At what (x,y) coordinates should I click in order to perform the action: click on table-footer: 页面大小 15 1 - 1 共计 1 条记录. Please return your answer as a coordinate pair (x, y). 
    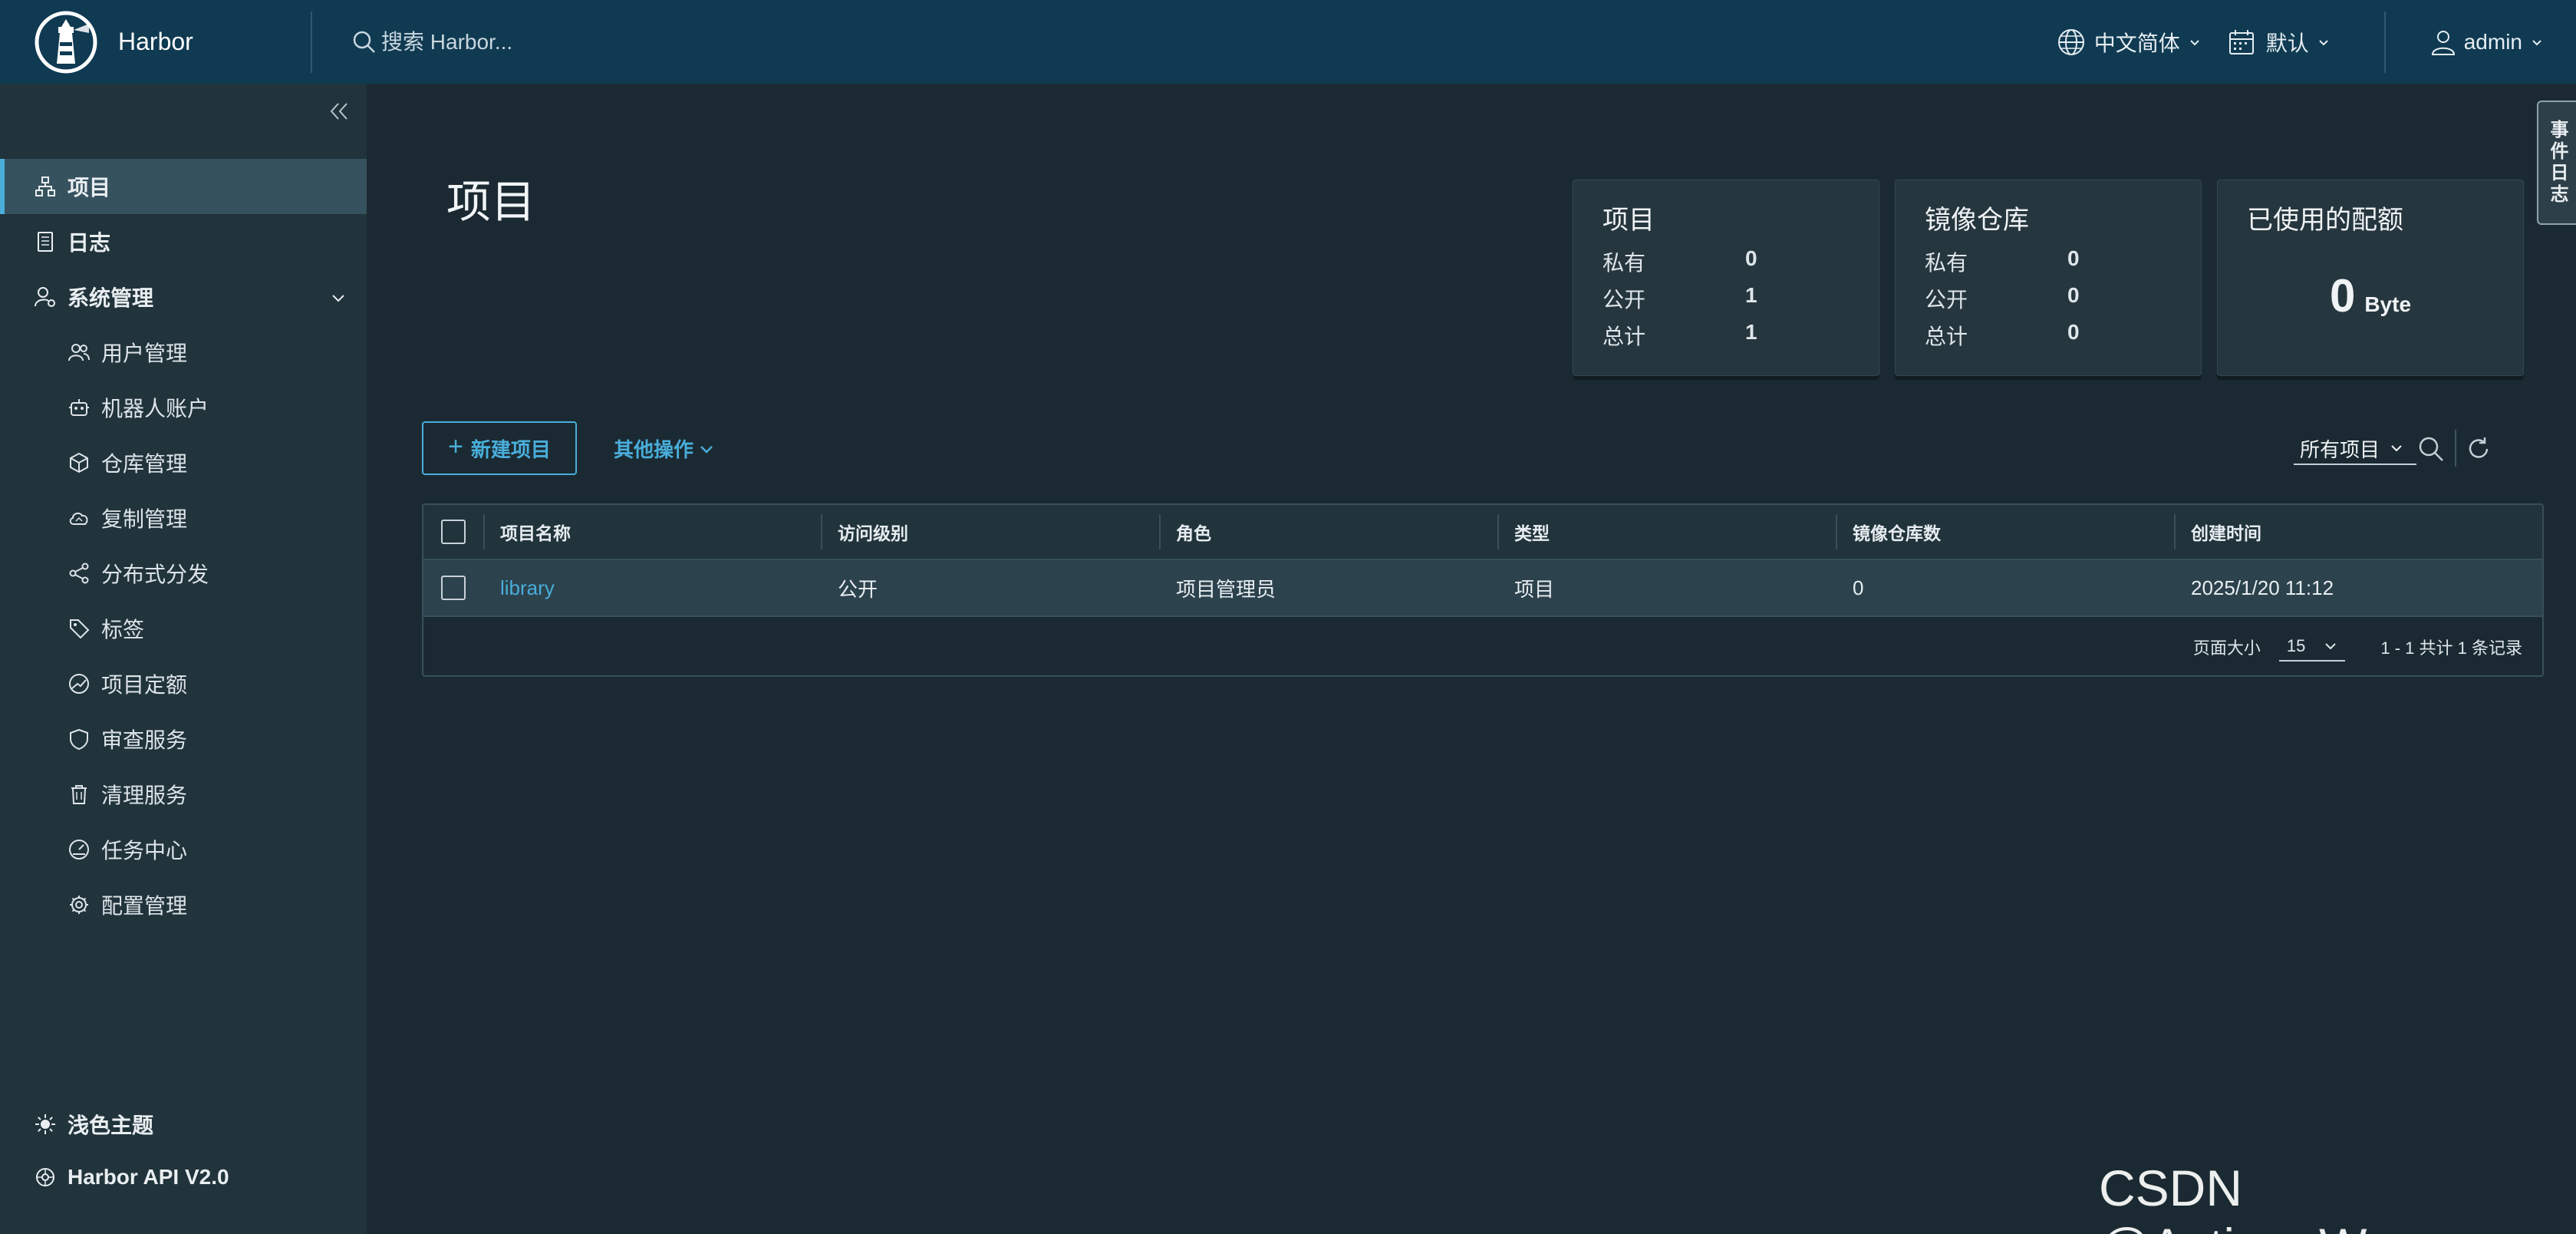
    Looking at the image, I should click on (1482, 647).